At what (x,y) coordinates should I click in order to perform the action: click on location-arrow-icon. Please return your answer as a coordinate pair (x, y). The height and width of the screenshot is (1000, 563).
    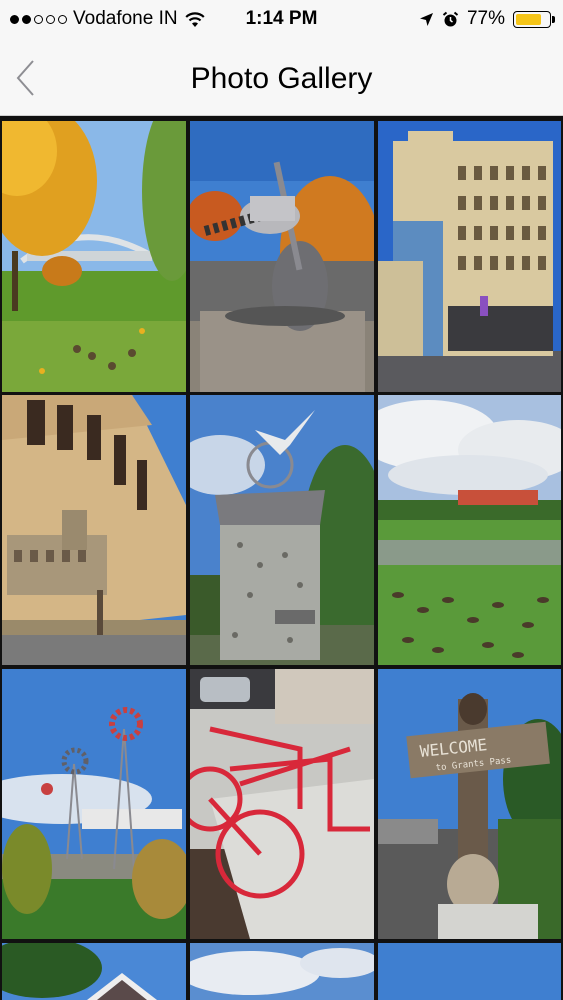
    Looking at the image, I should click on (426, 19).